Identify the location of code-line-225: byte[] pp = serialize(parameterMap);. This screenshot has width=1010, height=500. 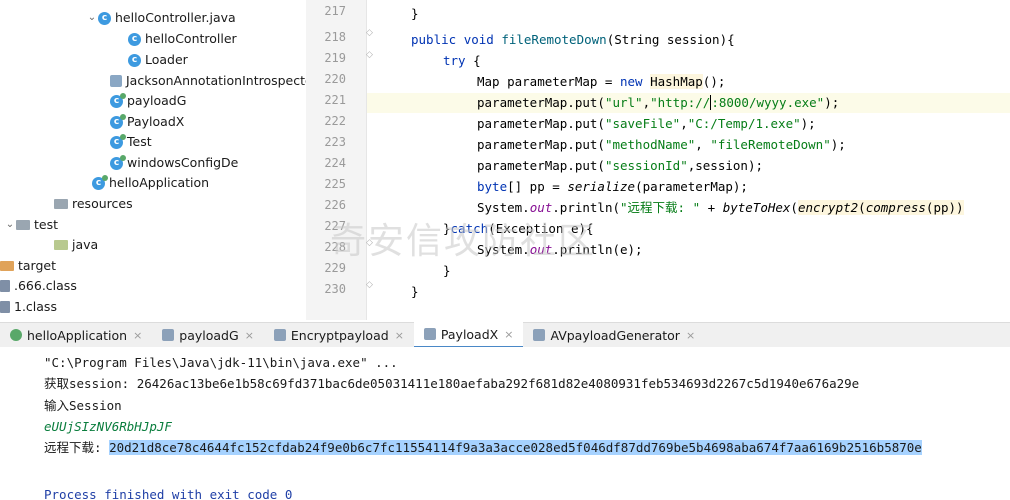
(612, 186).